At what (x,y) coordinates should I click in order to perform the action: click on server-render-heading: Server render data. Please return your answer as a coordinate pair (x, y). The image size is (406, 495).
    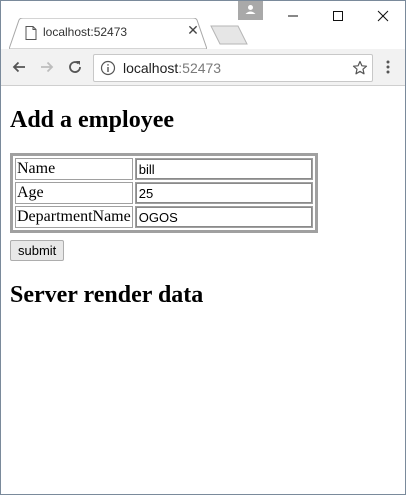
    Looking at the image, I should click on (107, 295).